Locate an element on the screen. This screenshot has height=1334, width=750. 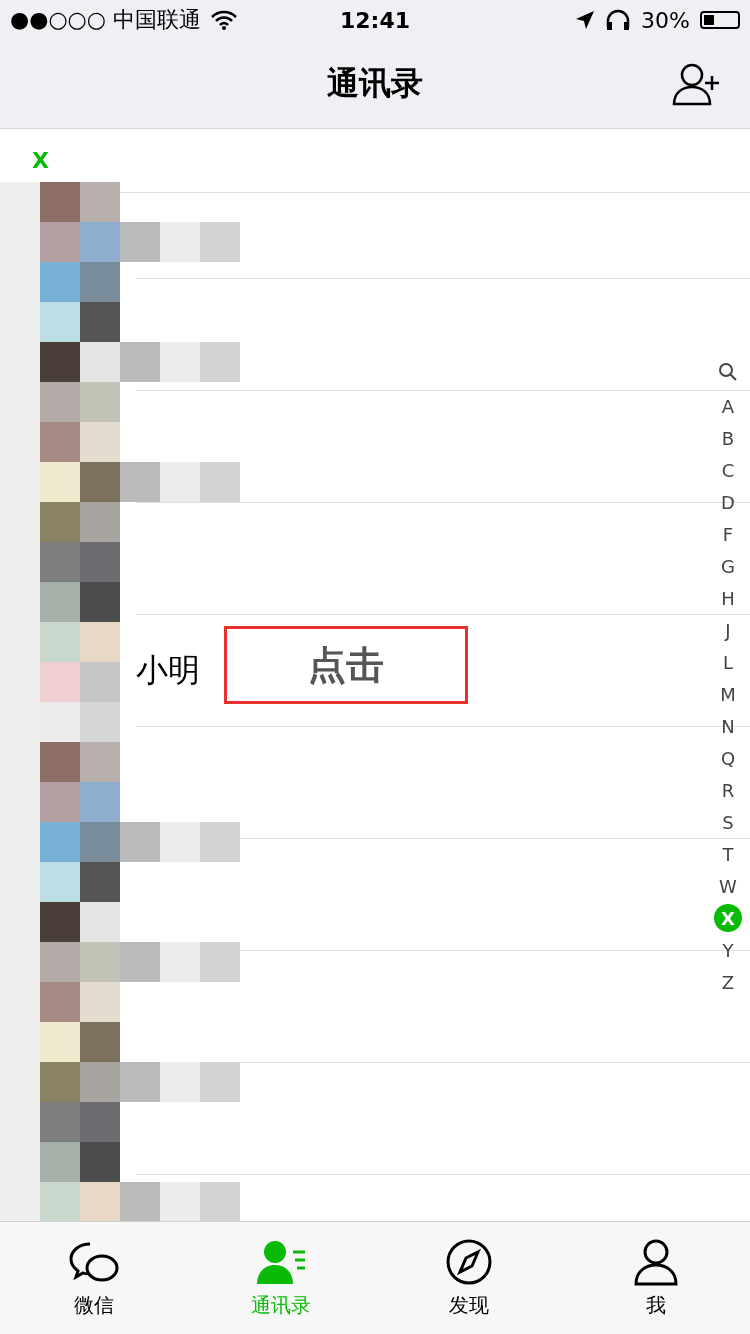
index-letter: S is located at coordinates (728, 822).